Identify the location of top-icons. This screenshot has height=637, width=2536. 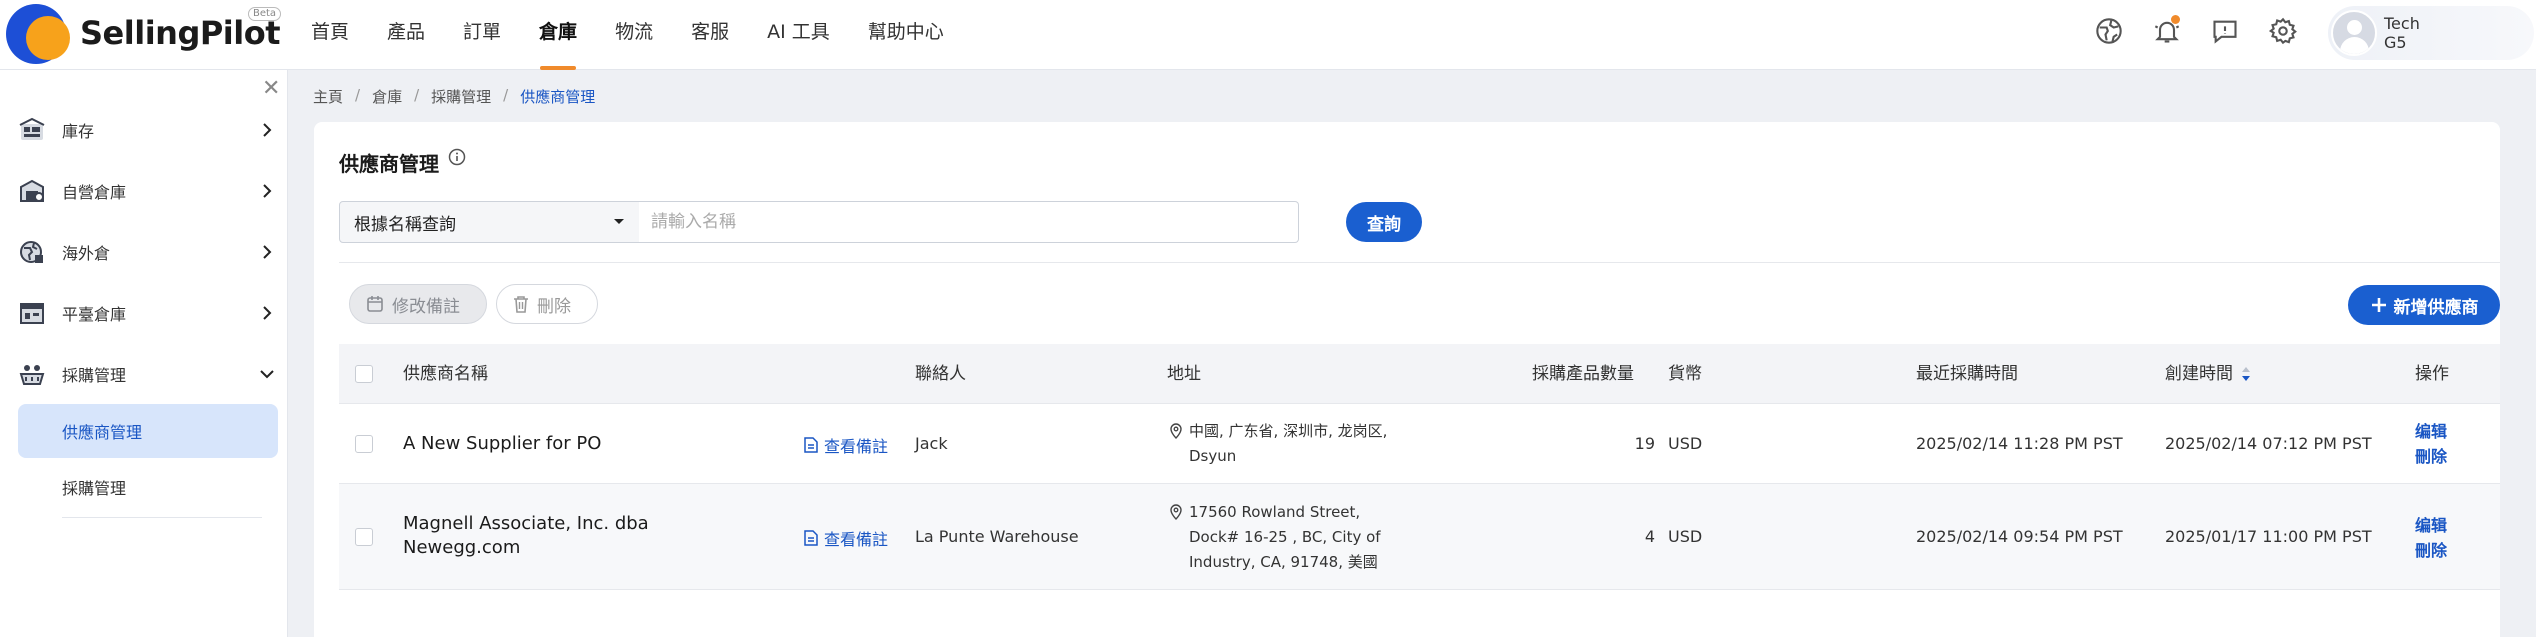
(2196, 31).